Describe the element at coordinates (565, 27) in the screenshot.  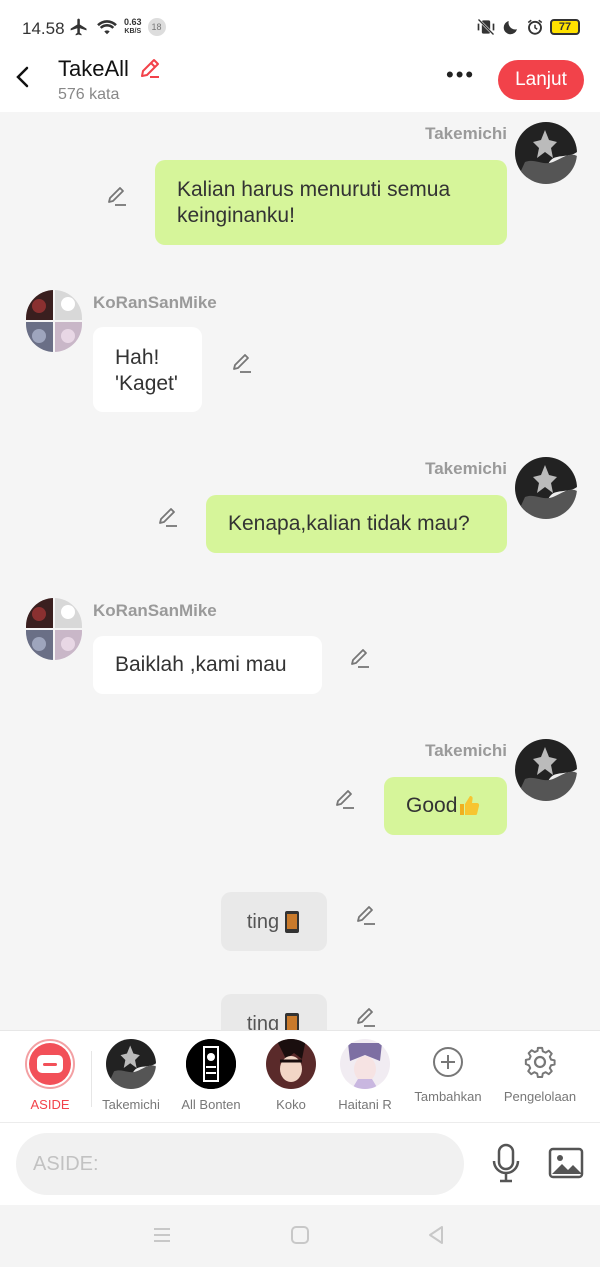
I see `battery-indicator: 77` at that location.